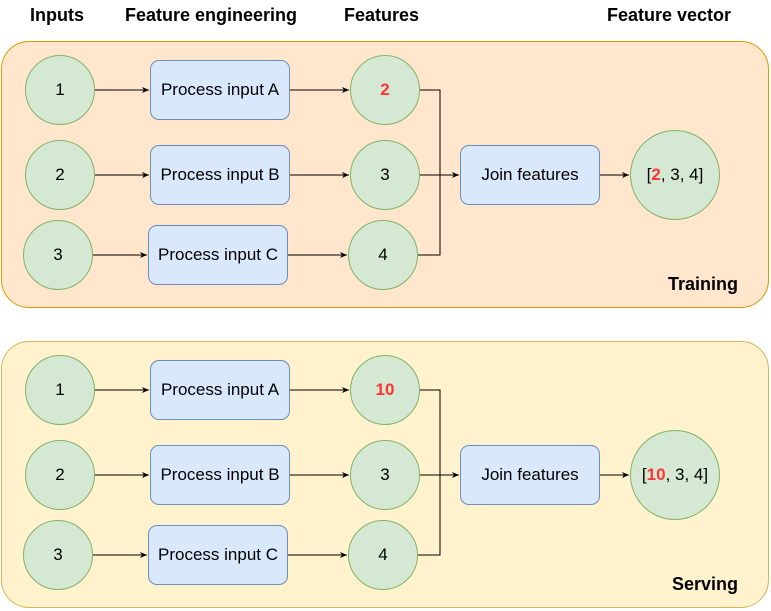 The image size is (771, 611). Describe the element at coordinates (530, 475) in the screenshot. I see `serving-join-features: Join features` at that location.